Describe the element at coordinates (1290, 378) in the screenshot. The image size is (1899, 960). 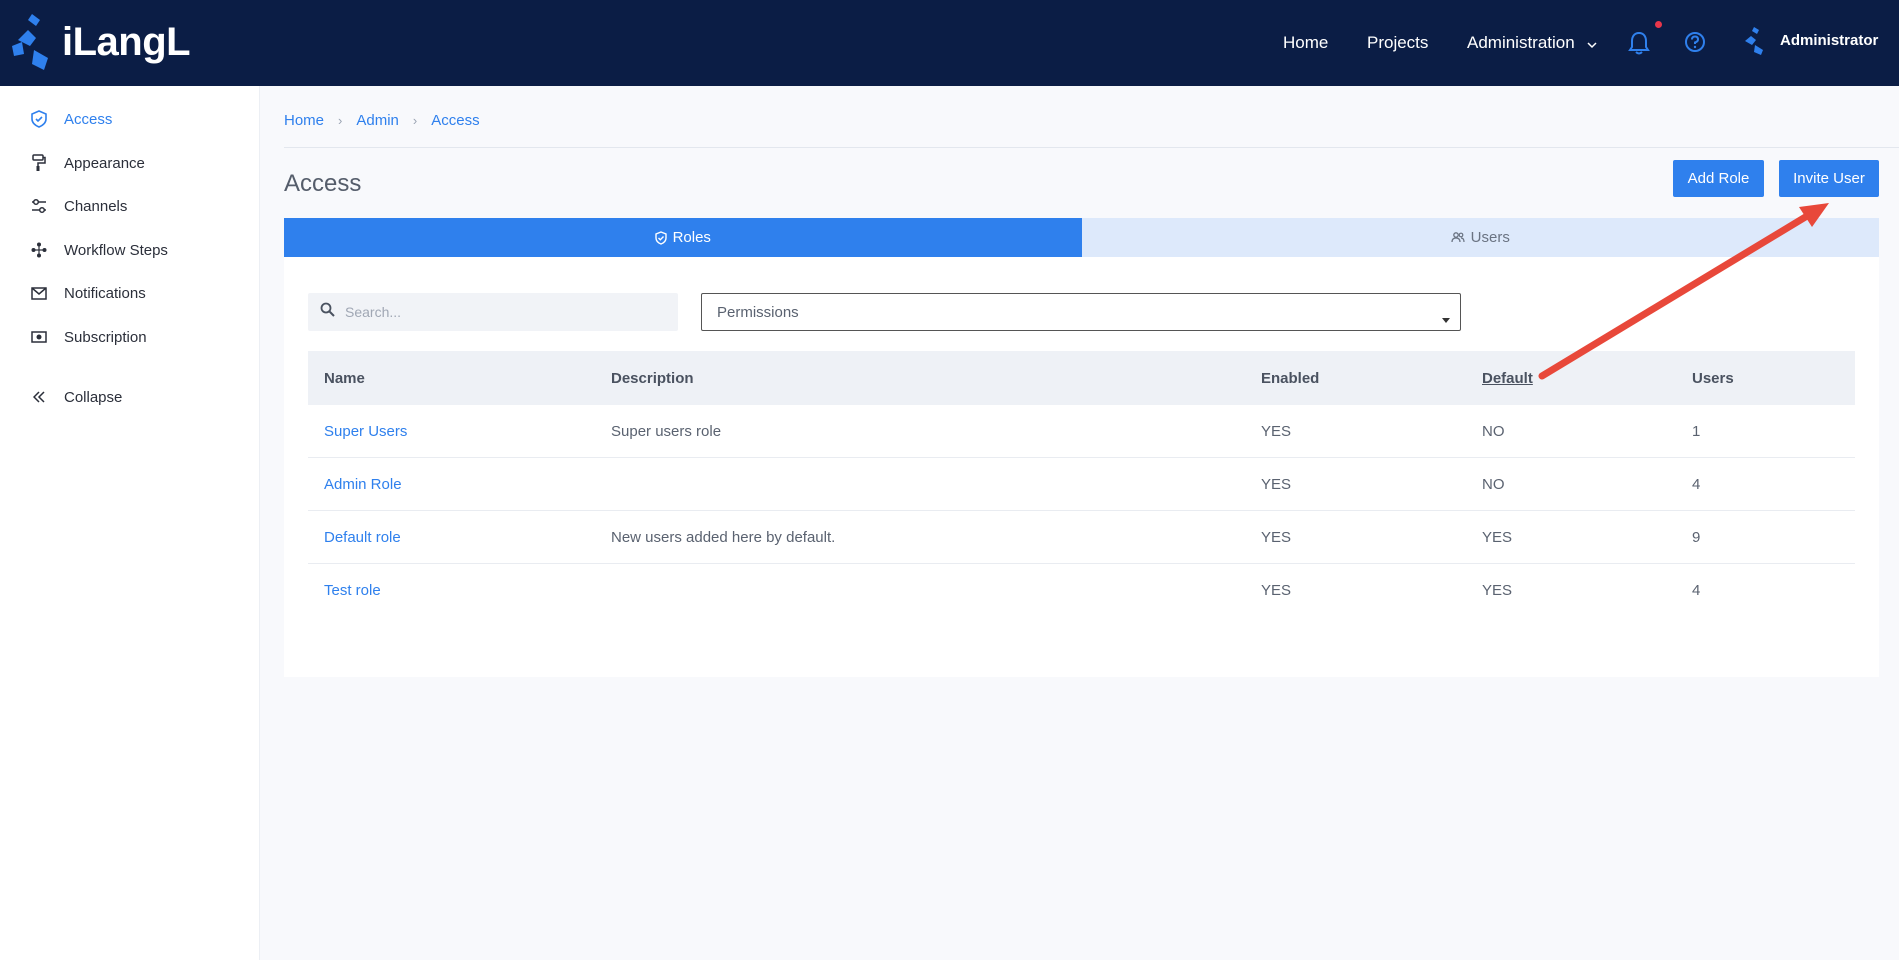
I see `column-header-enabled: Enabled` at that location.